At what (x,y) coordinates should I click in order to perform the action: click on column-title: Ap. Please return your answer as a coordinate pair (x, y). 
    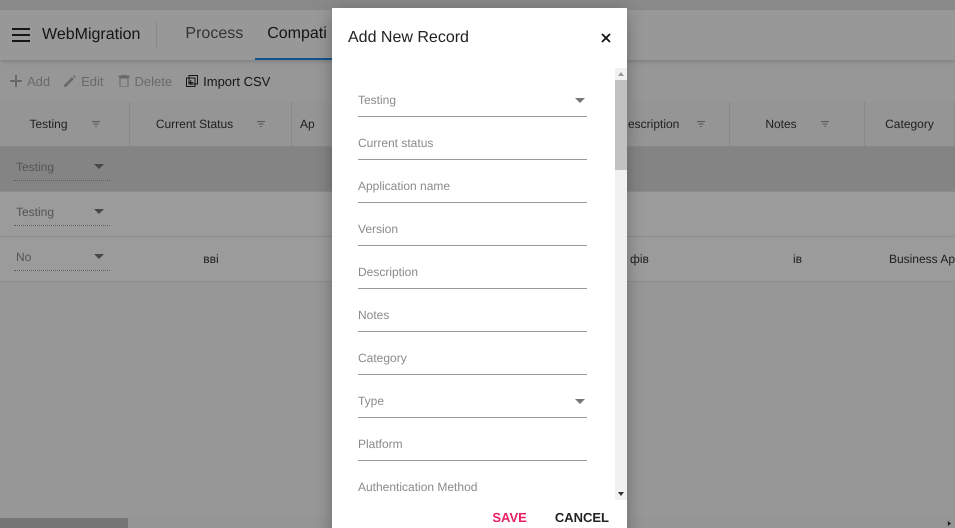
    Looking at the image, I should click on (307, 124).